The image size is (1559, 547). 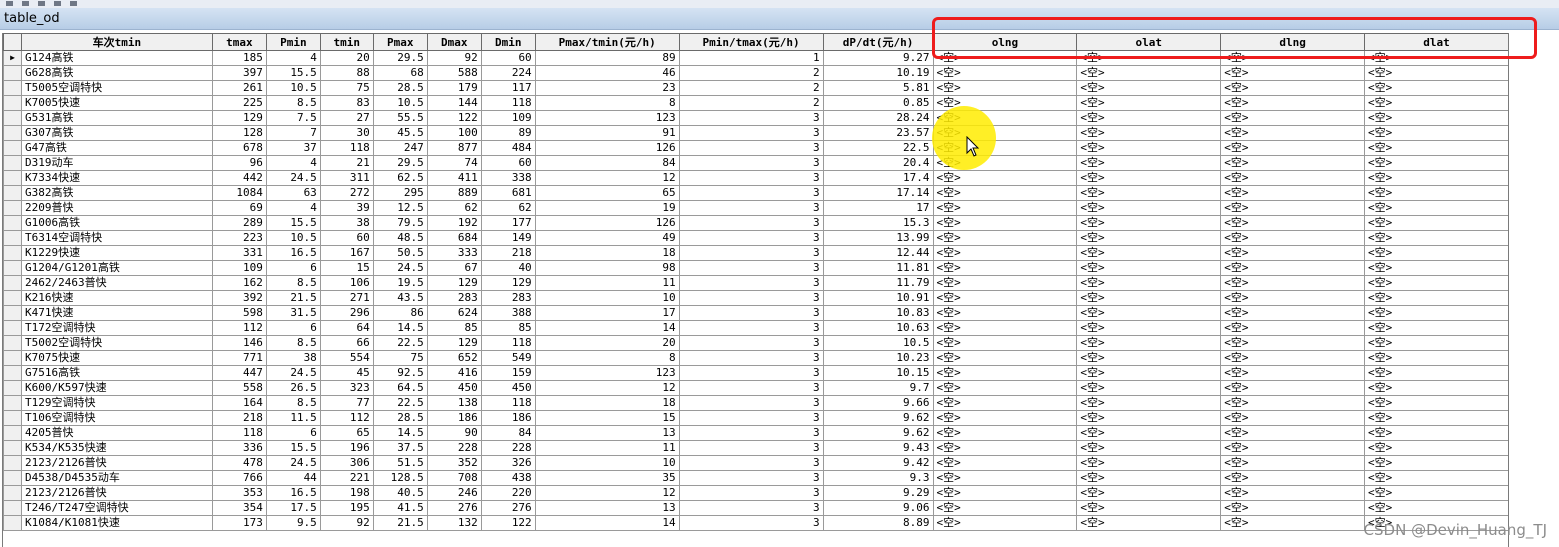 I want to click on table-cell: 37, so click(x=293, y=148).